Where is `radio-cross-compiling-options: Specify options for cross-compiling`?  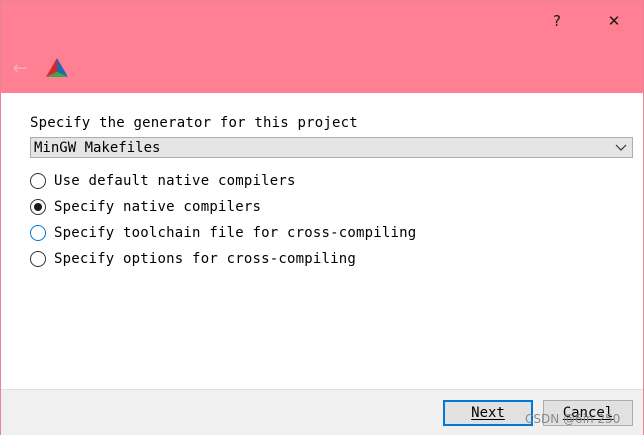
radio-cross-compiling-options: Specify options for cross-compiling is located at coordinates (193, 259).